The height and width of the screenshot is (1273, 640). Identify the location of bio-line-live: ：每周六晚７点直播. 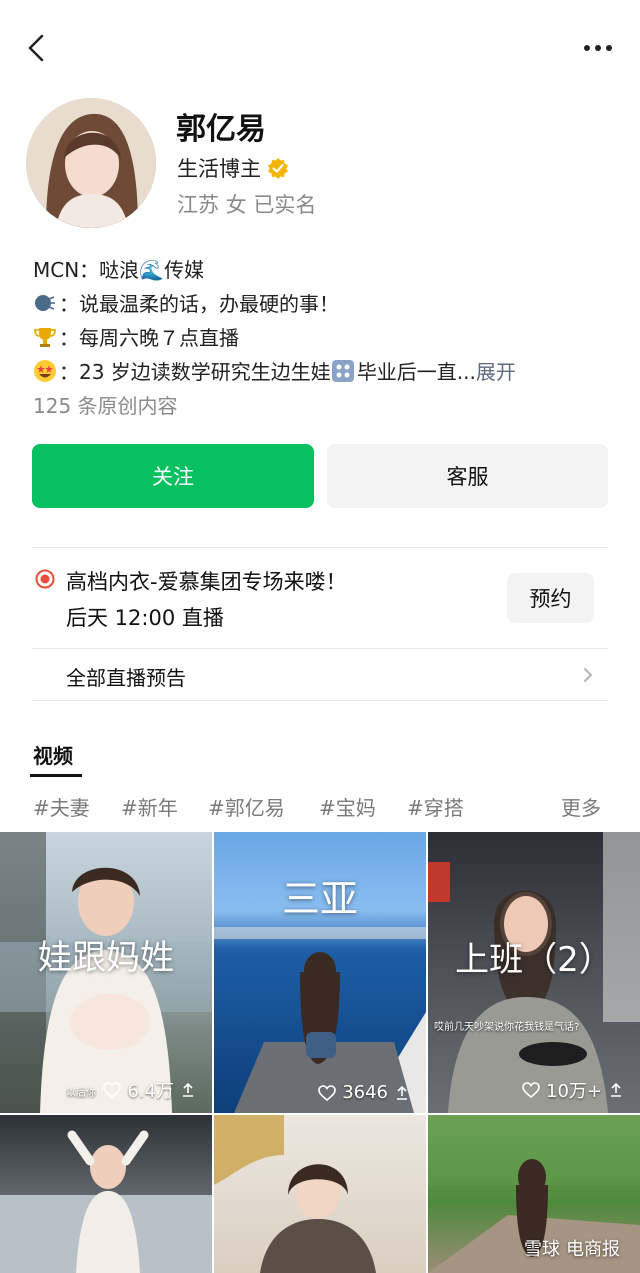
(136, 336).